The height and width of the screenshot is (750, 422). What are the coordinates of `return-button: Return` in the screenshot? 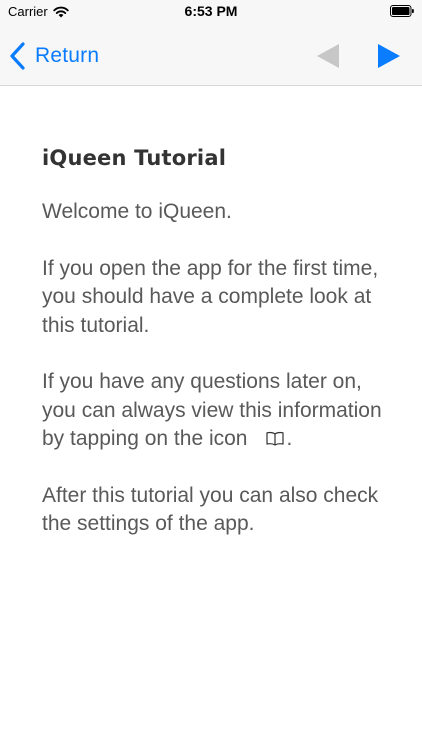 It's located at (53, 56).